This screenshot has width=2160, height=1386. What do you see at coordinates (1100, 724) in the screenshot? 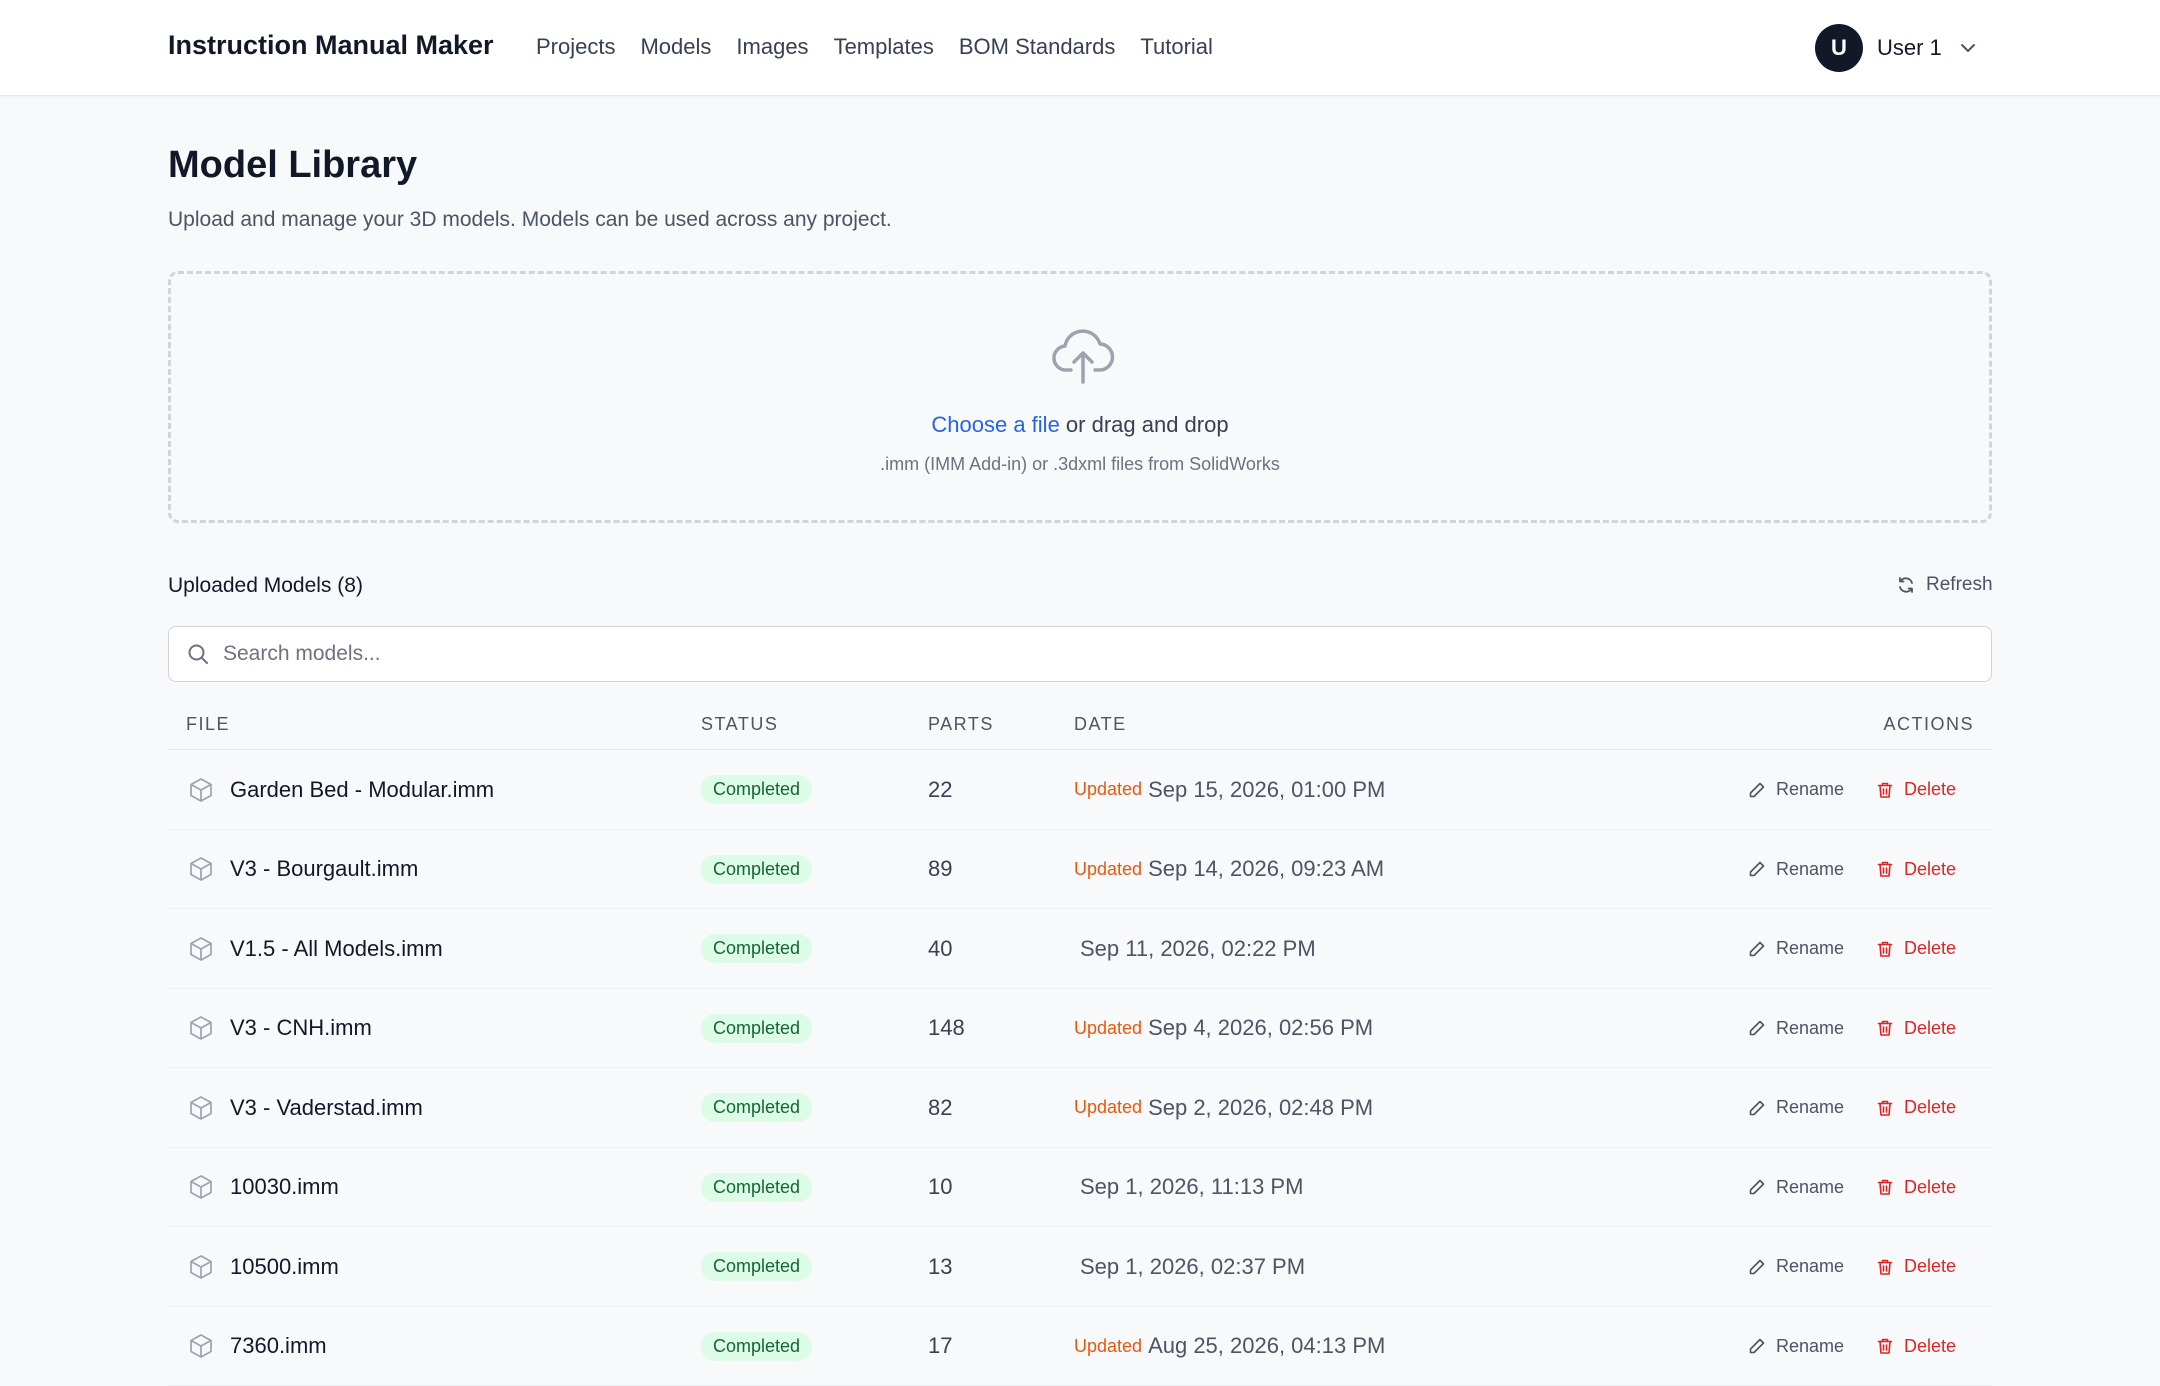
I see `header-date: DATE` at bounding box center [1100, 724].